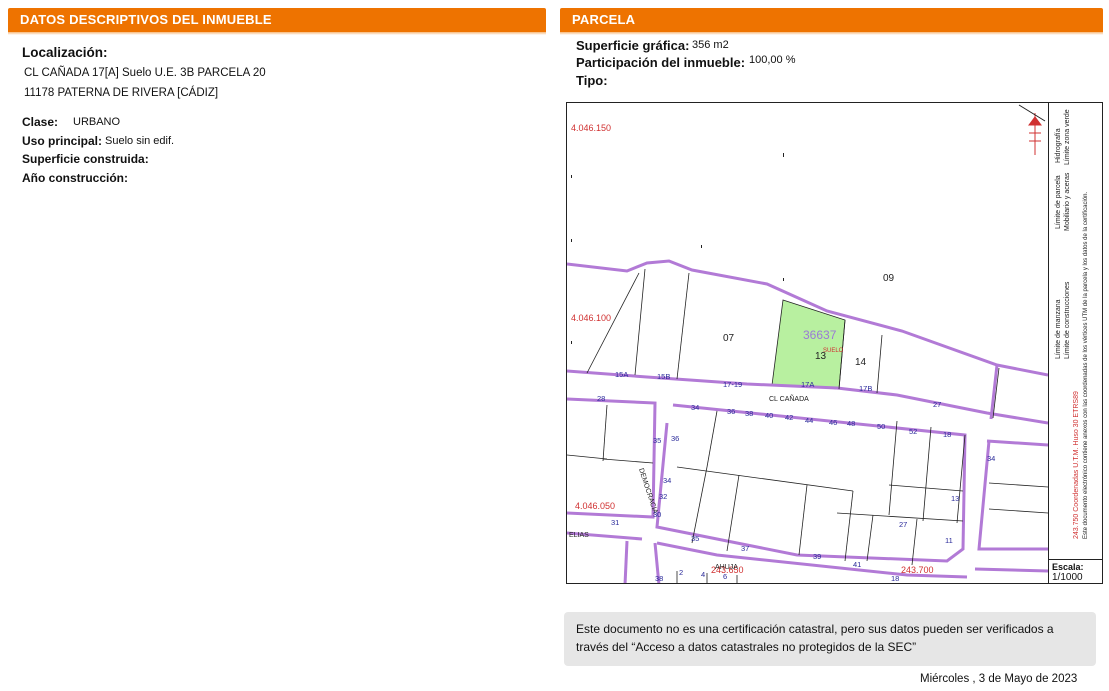  I want to click on house-number: 44, so click(809, 420).